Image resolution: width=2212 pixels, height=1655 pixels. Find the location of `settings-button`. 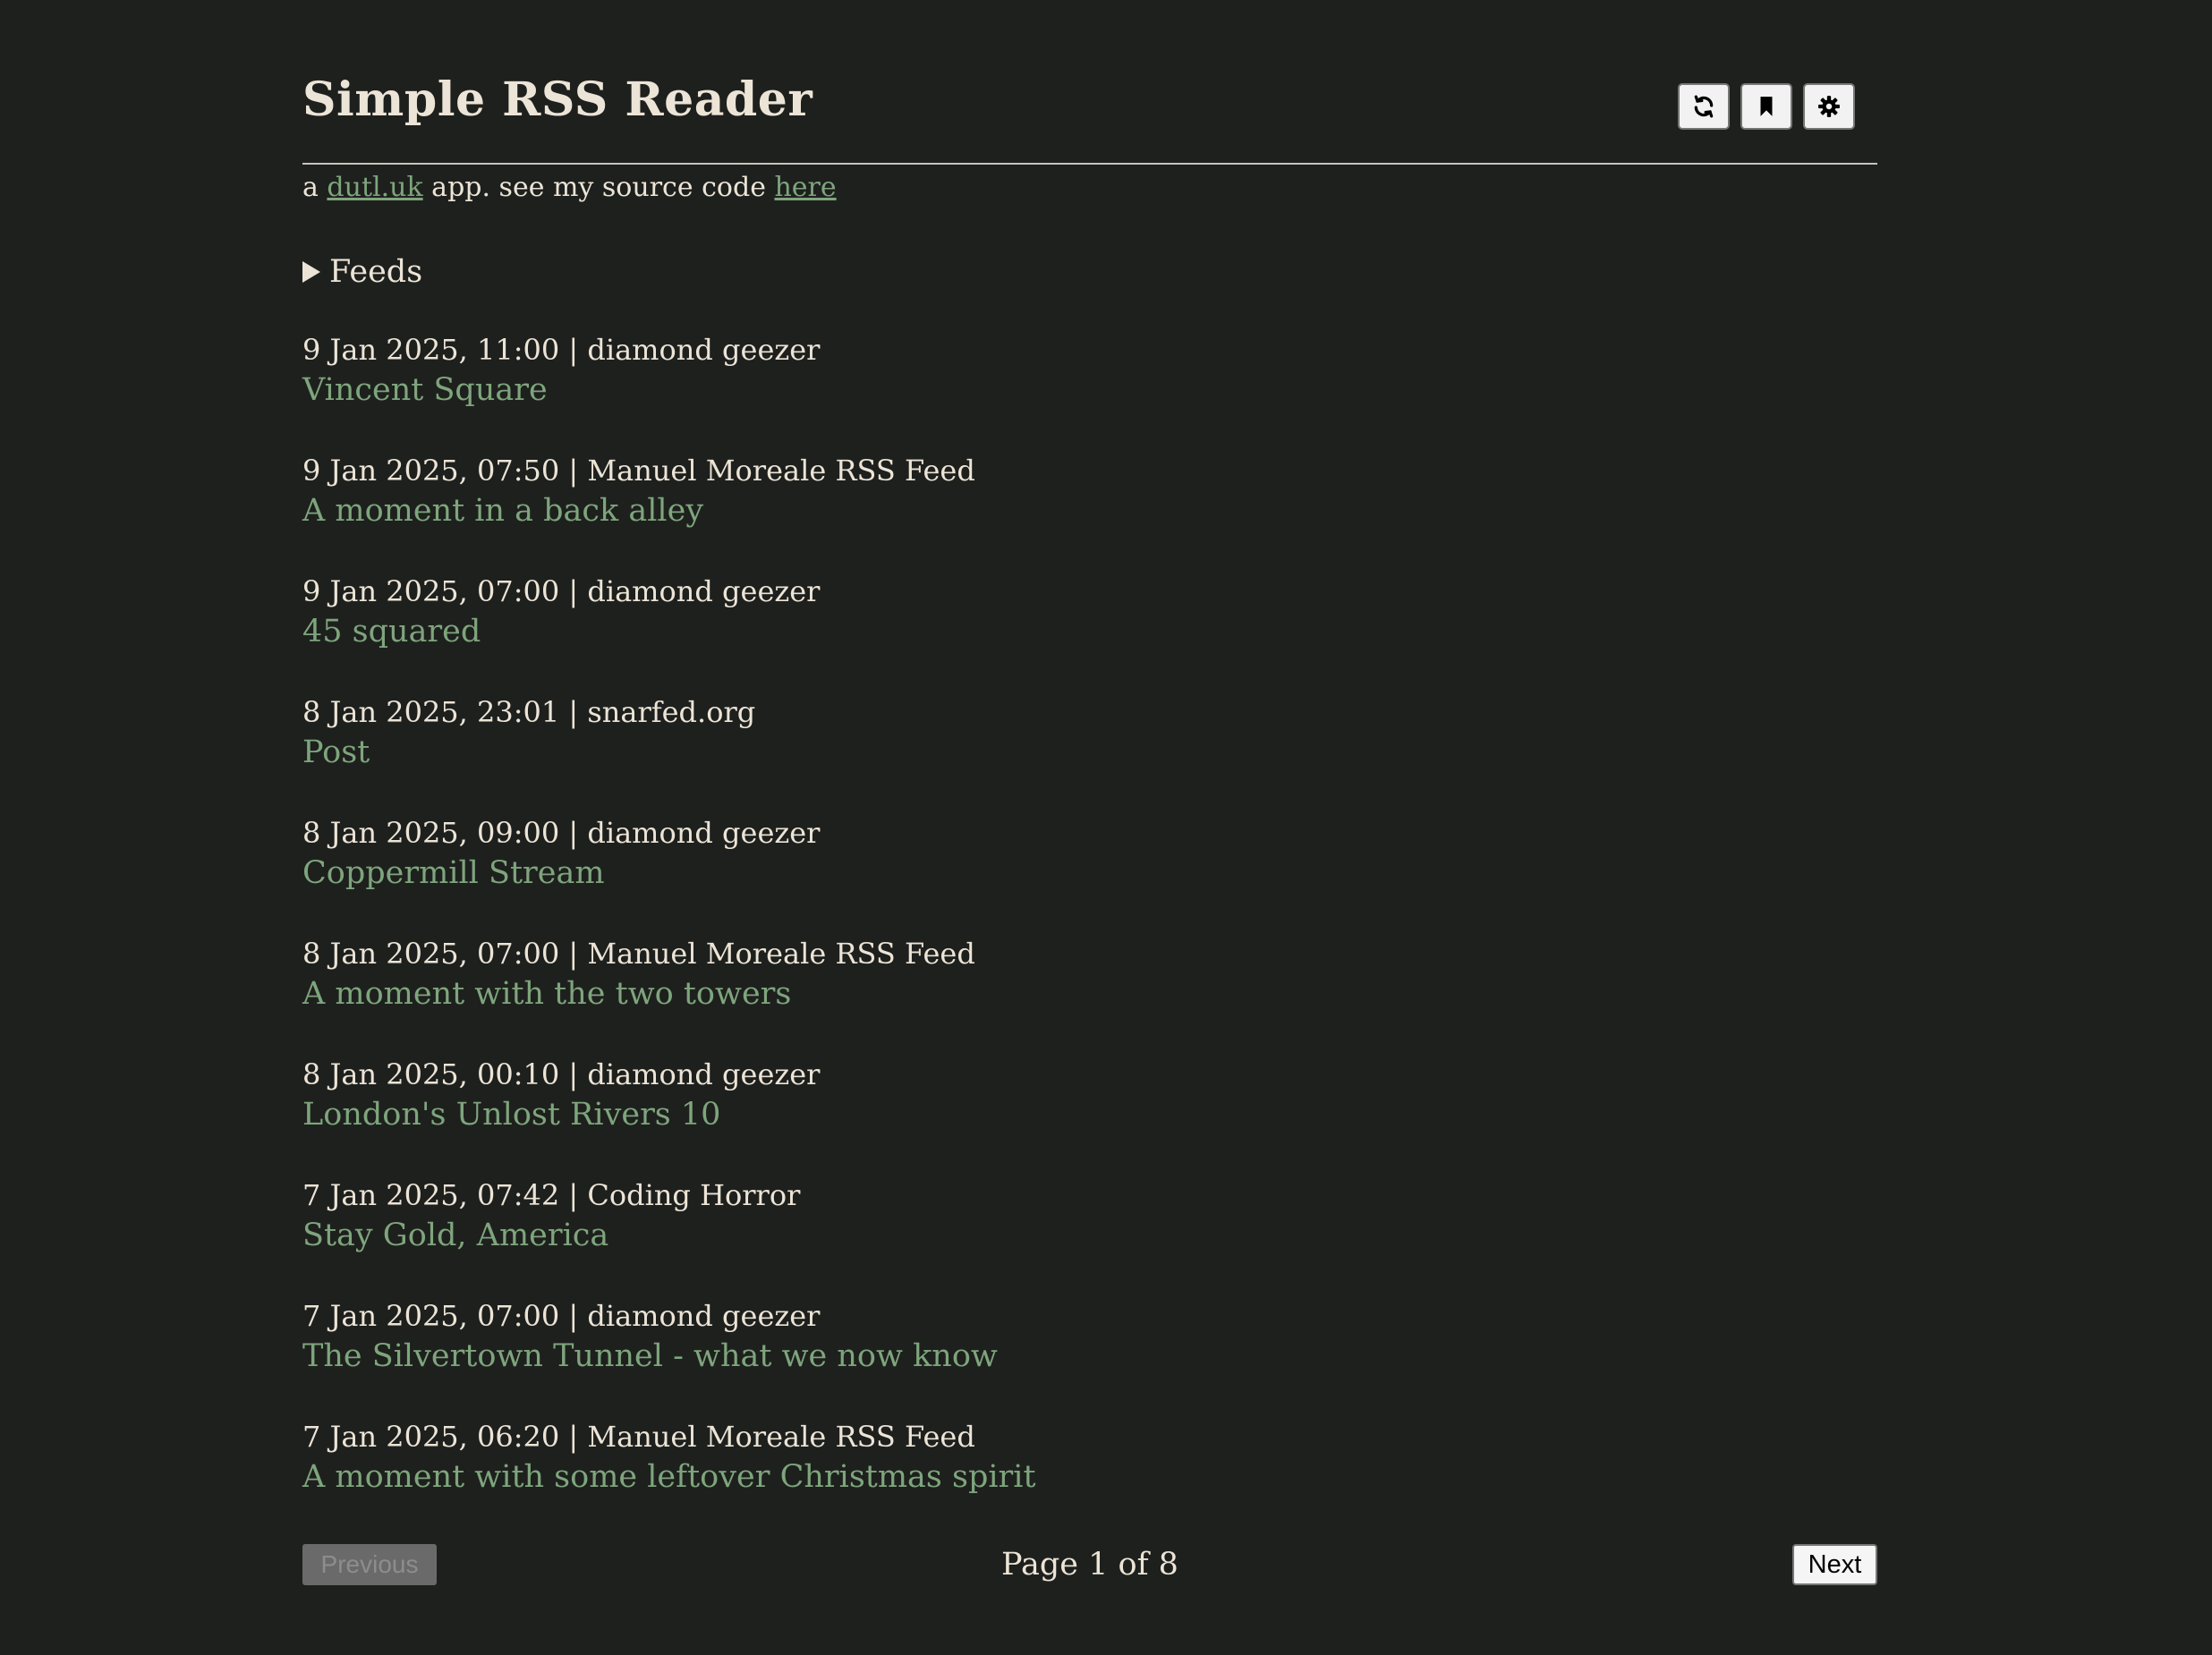

settings-button is located at coordinates (1829, 106).